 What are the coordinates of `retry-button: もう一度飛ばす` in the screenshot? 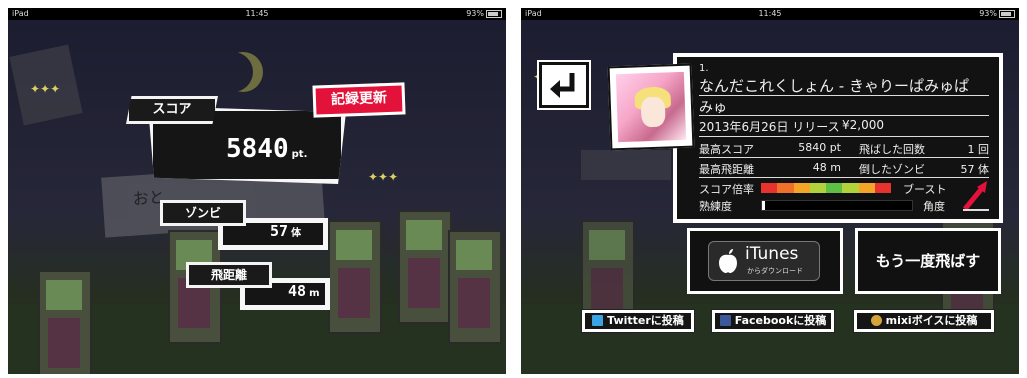 It's located at (928, 261).